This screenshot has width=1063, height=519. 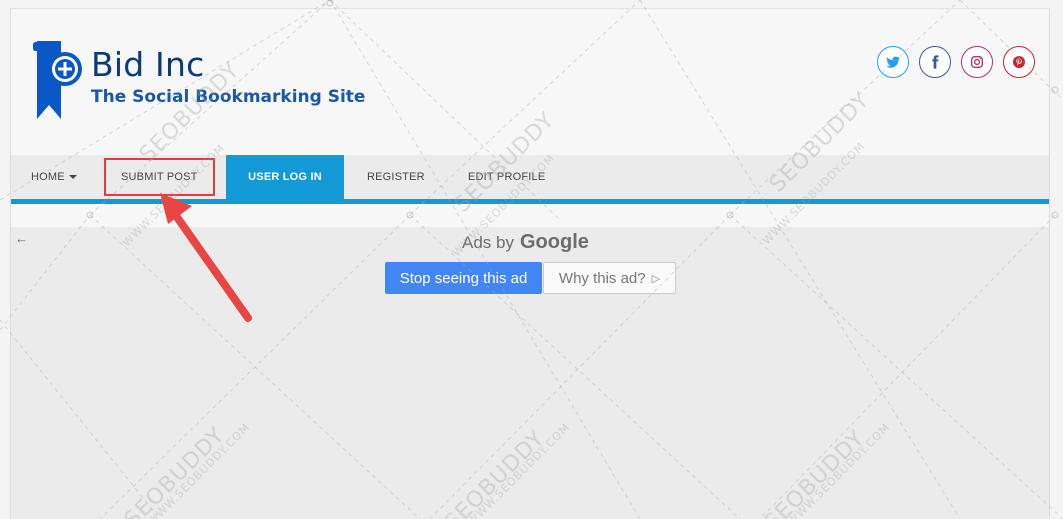 What do you see at coordinates (48, 177) in the screenshot?
I see `nav-home-label: HOME` at bounding box center [48, 177].